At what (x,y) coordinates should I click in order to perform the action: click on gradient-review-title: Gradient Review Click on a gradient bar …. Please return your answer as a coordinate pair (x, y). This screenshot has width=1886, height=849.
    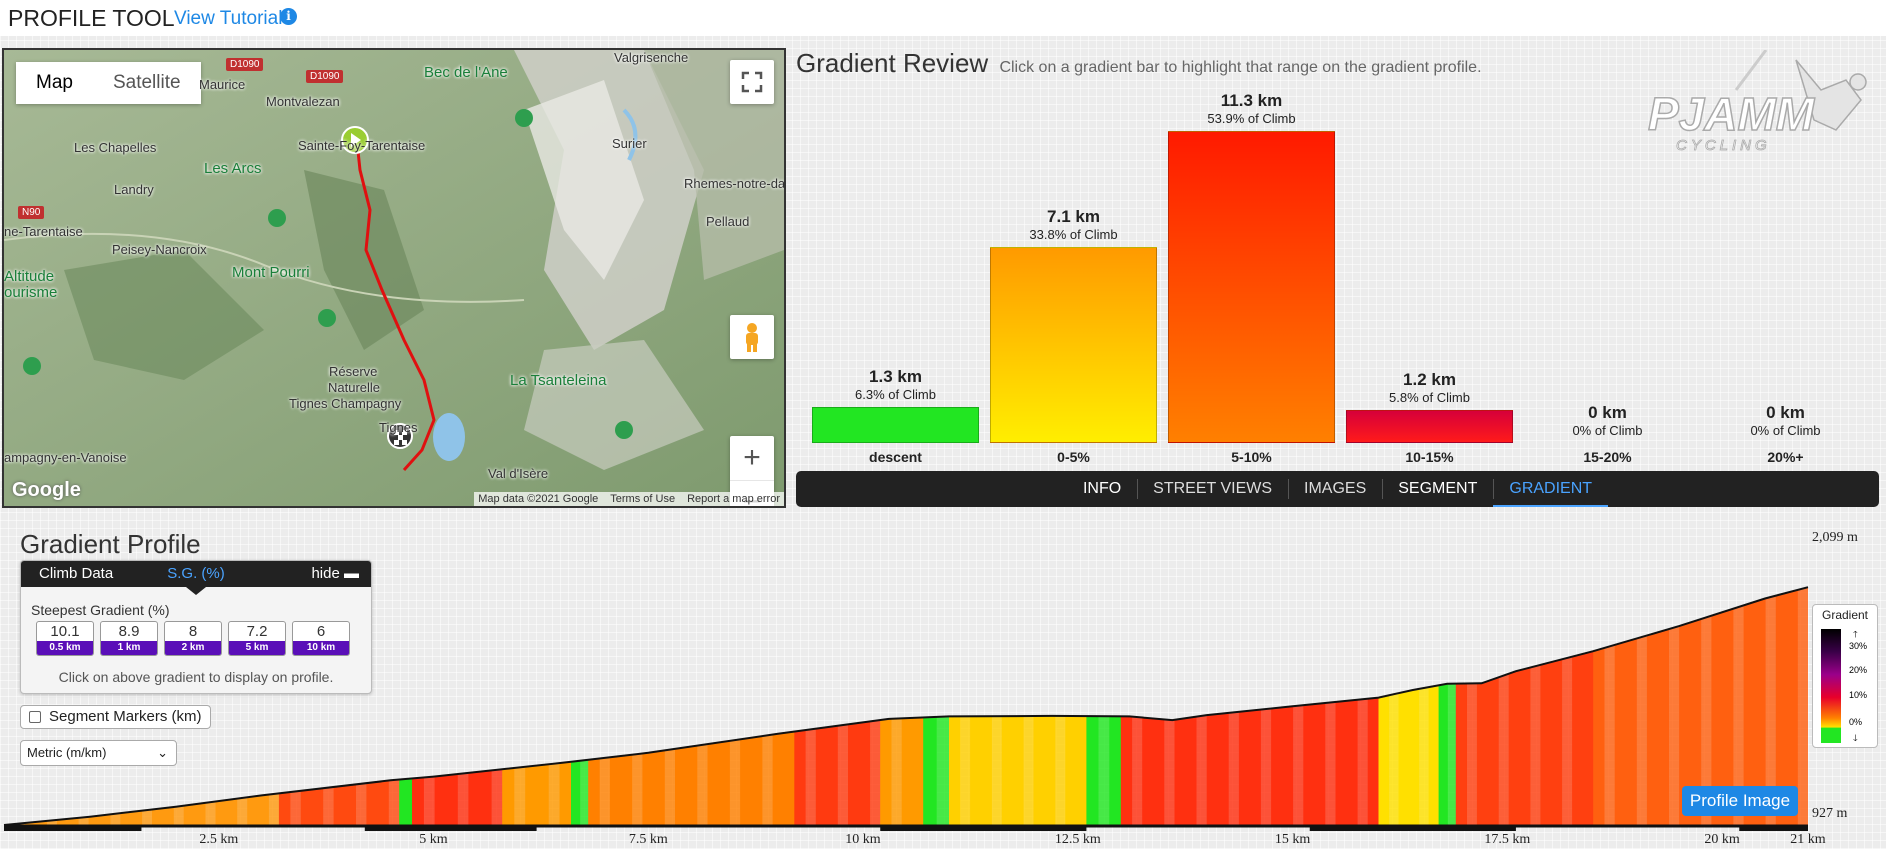
    Looking at the image, I should click on (1139, 63).